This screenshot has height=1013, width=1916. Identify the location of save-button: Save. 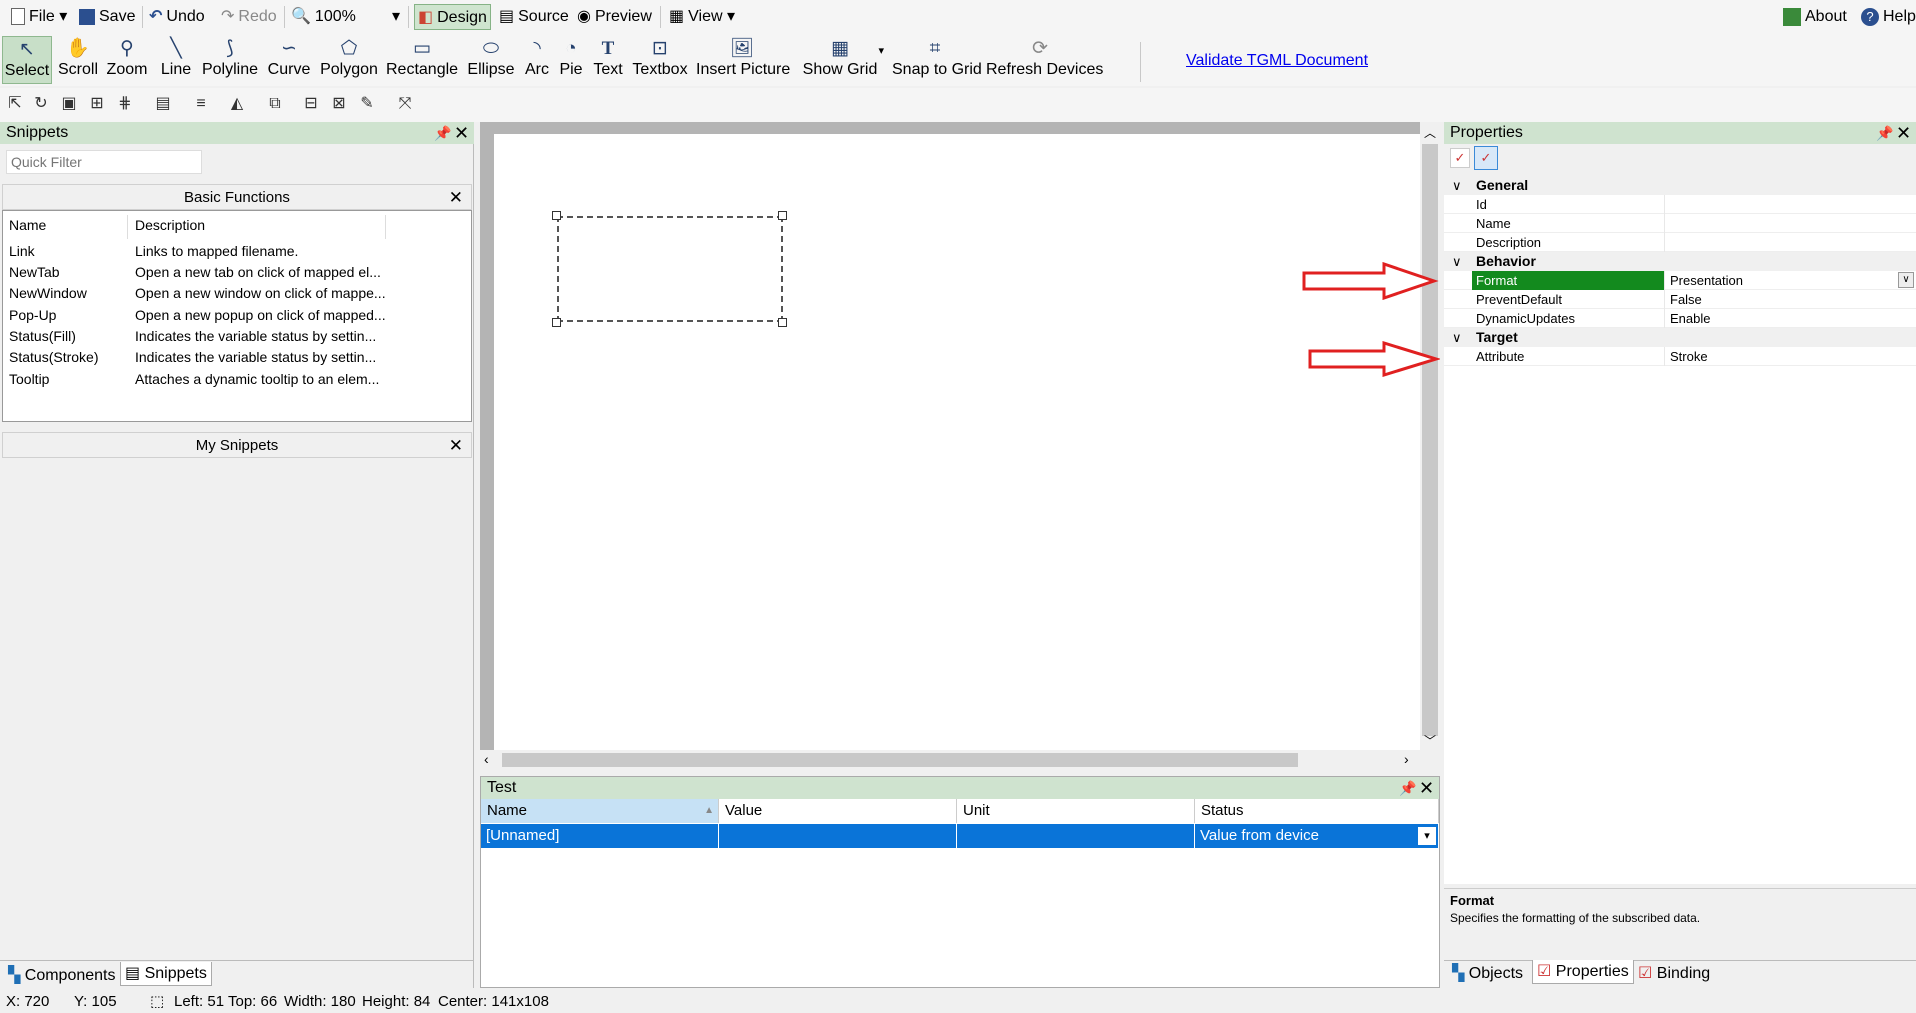
(107, 17).